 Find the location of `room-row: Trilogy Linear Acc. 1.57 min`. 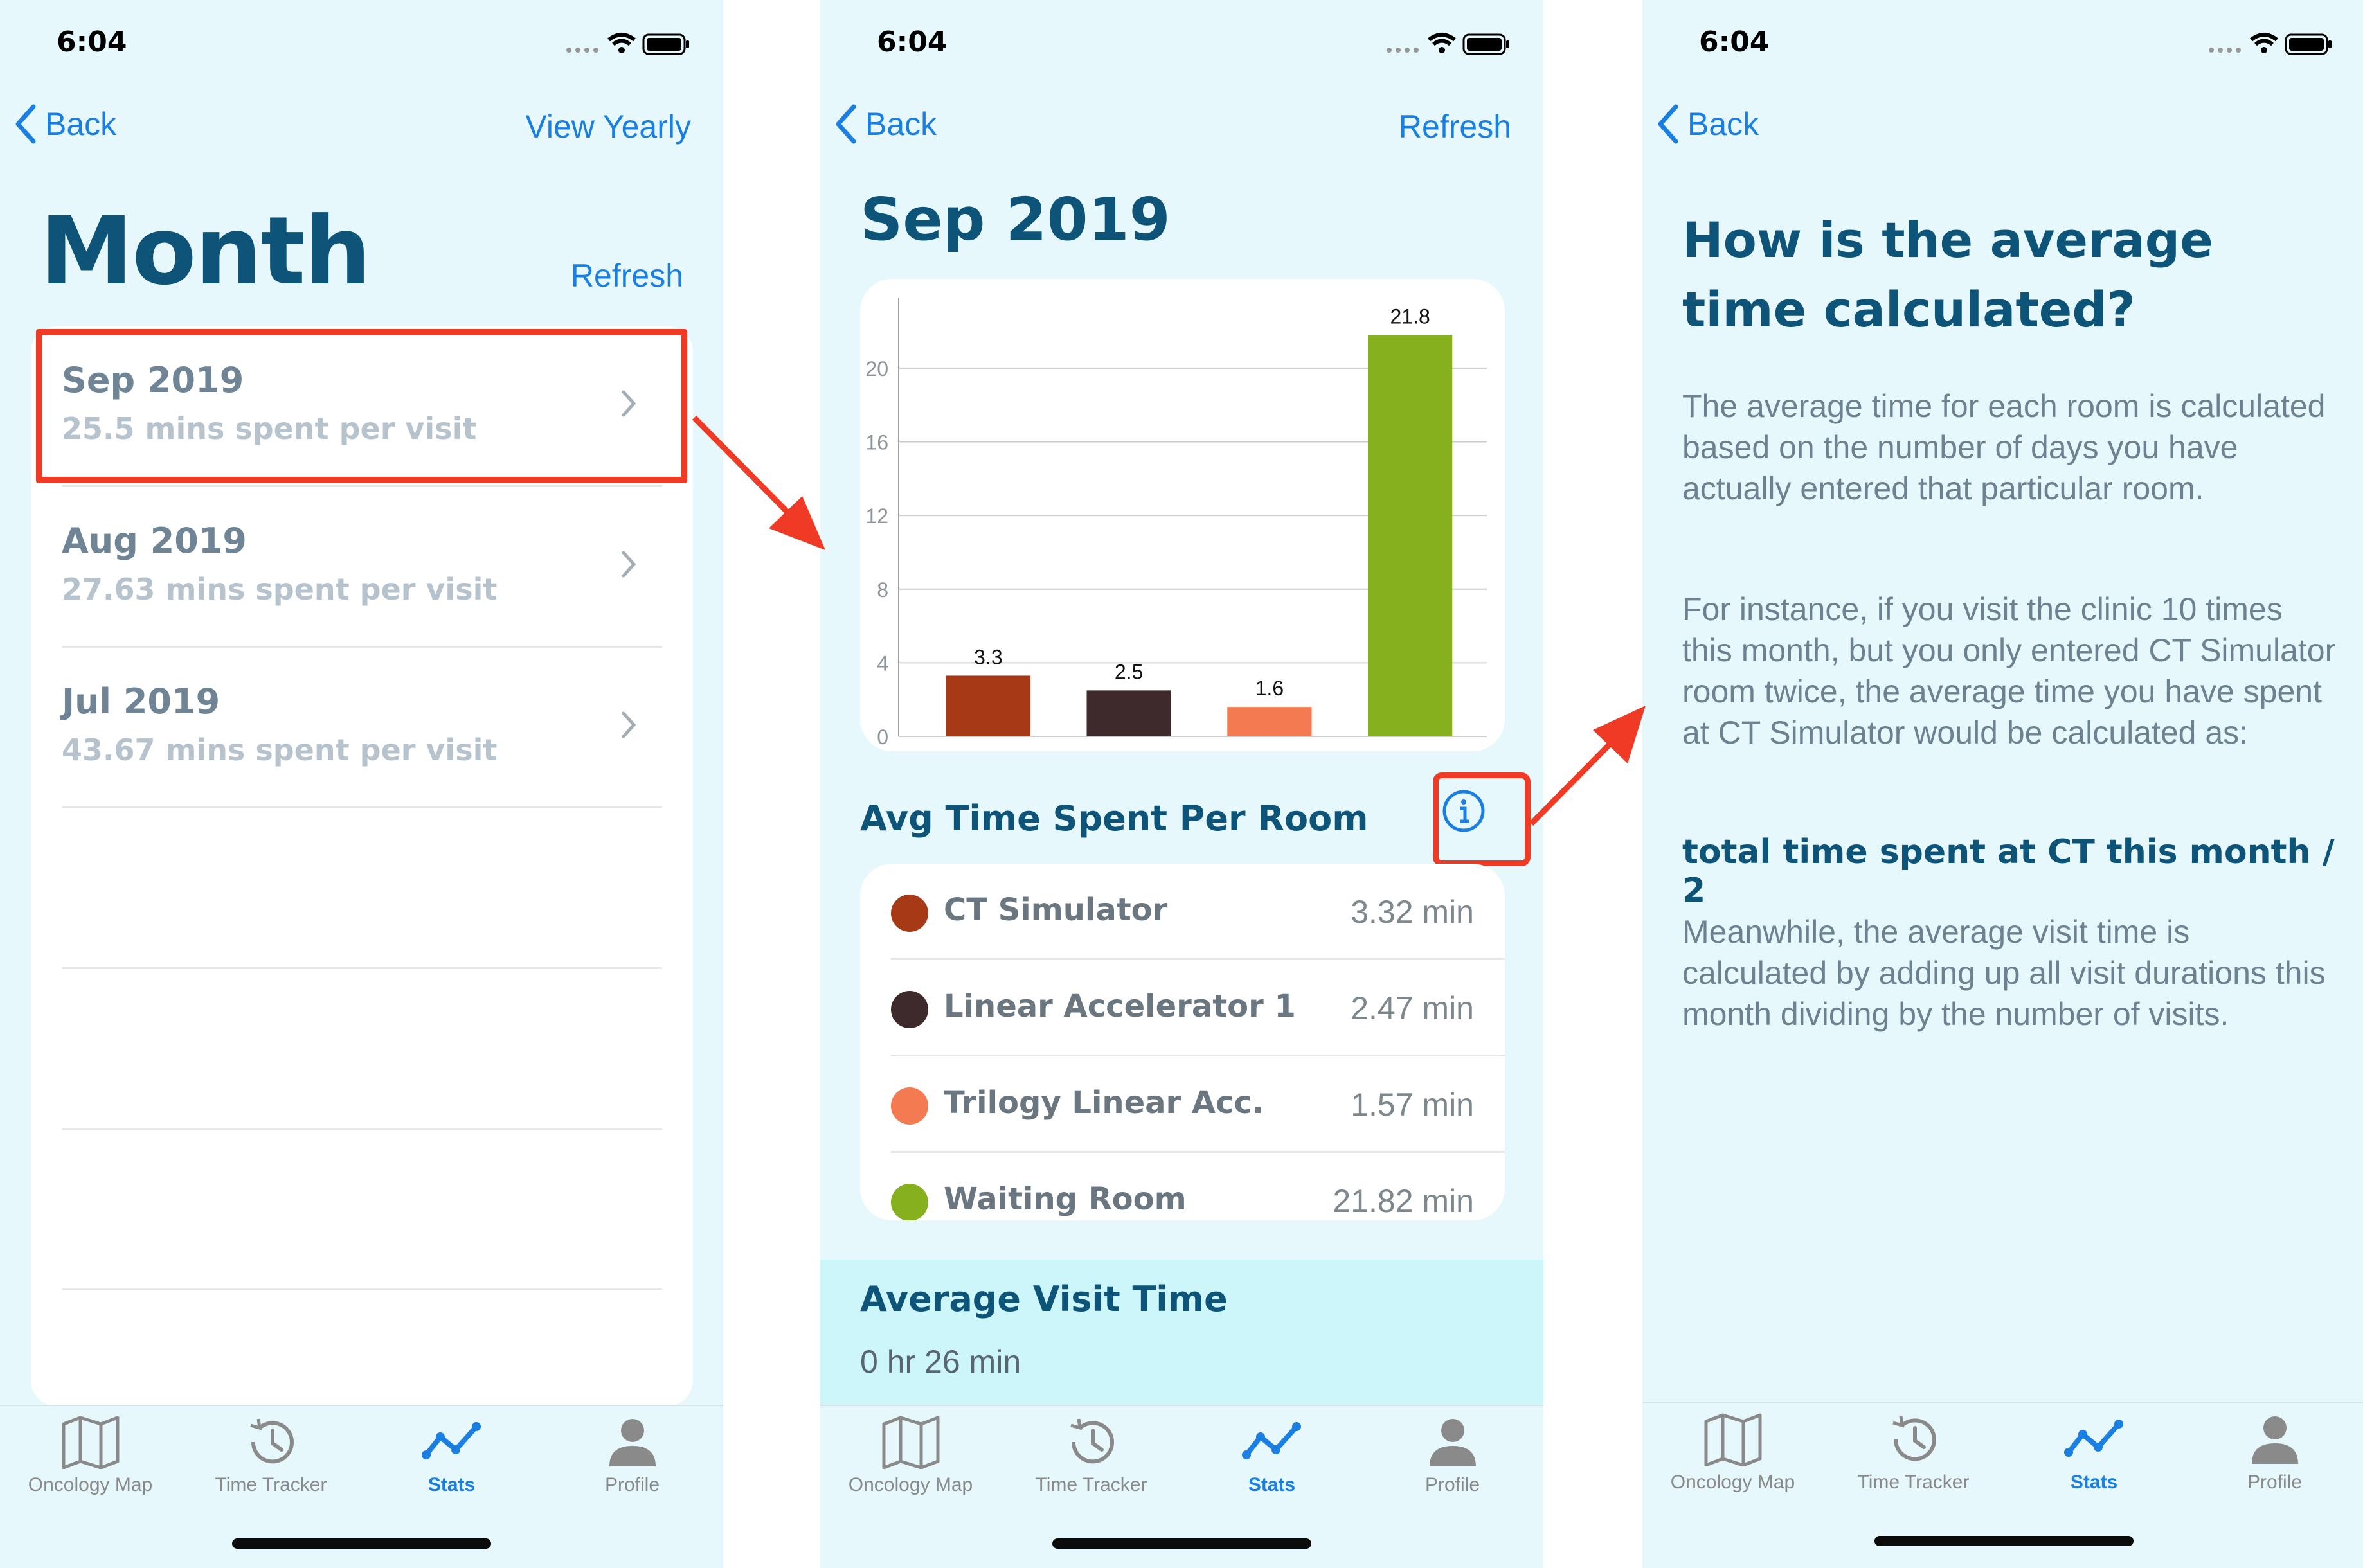

room-row: Trilogy Linear Acc. 1.57 min is located at coordinates (1198, 1104).